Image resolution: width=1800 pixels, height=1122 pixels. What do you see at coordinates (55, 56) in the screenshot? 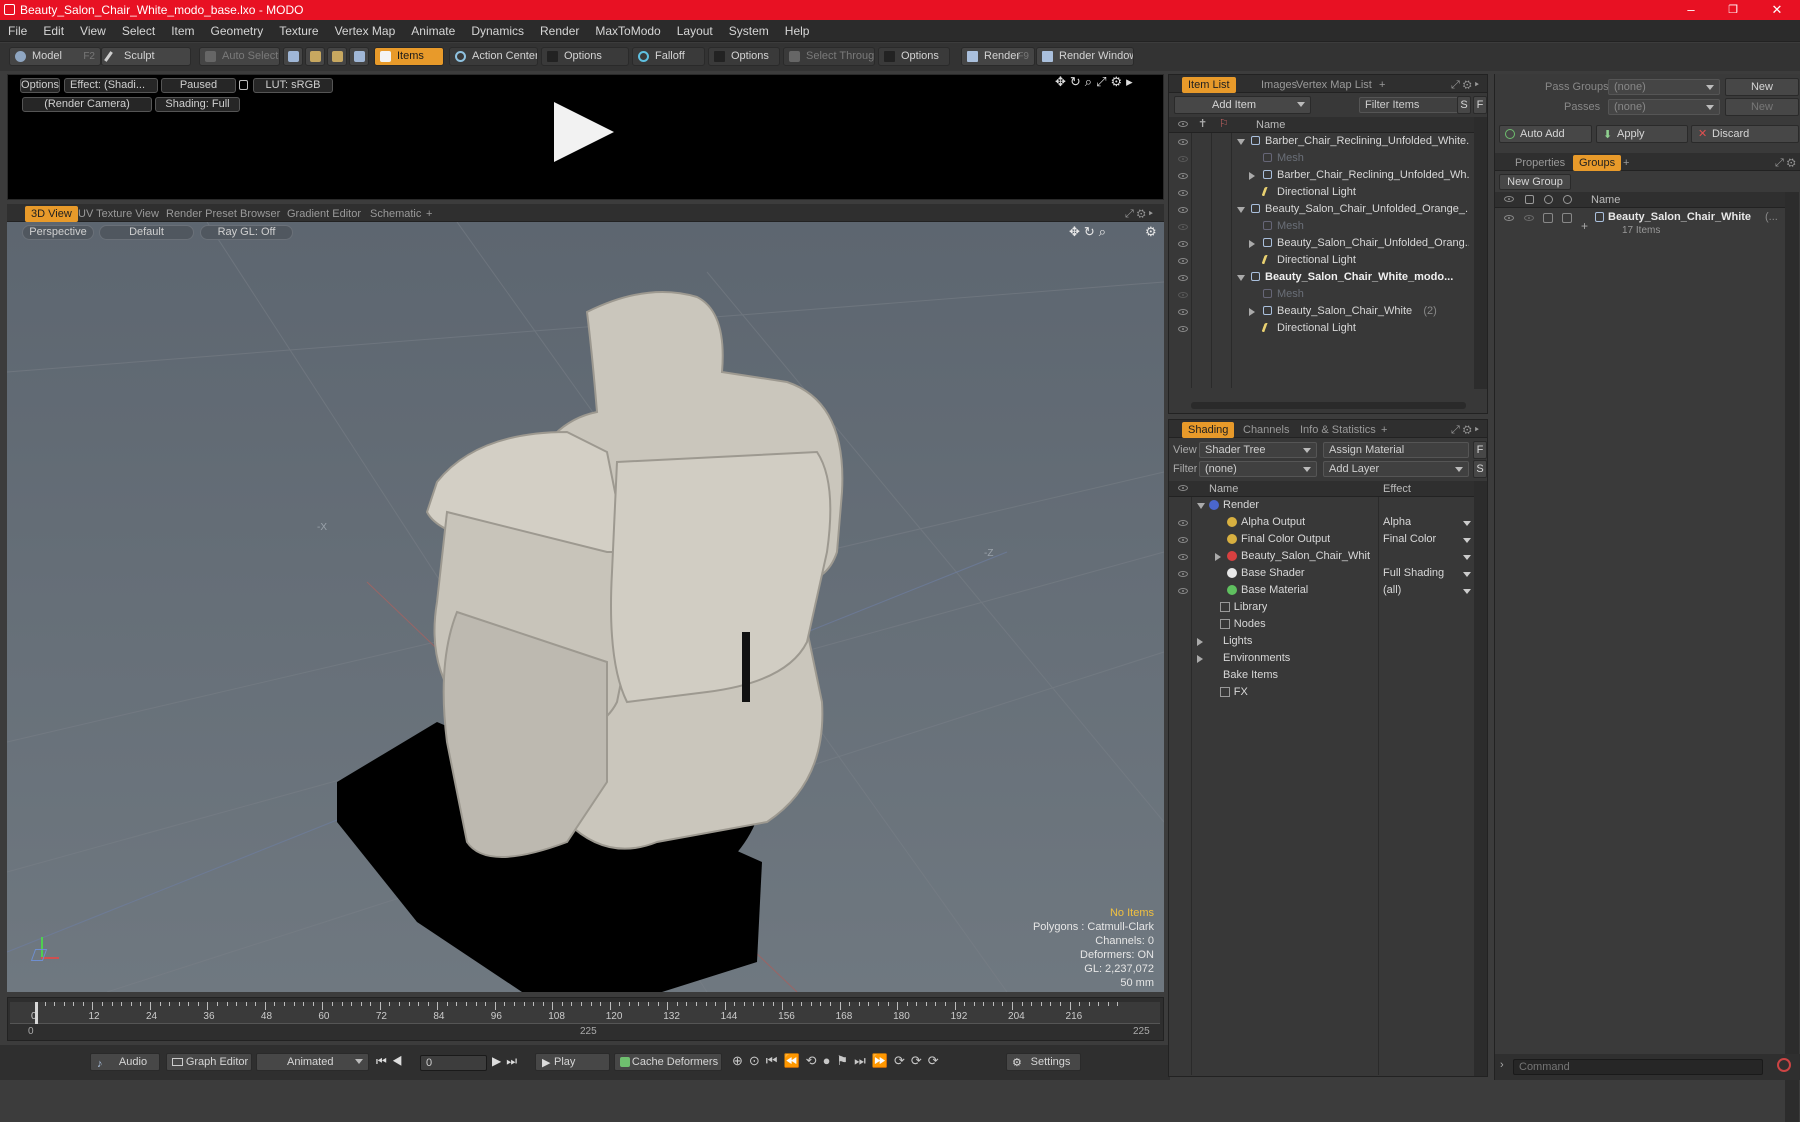
I see `model-mode-button: Model F2` at bounding box center [55, 56].